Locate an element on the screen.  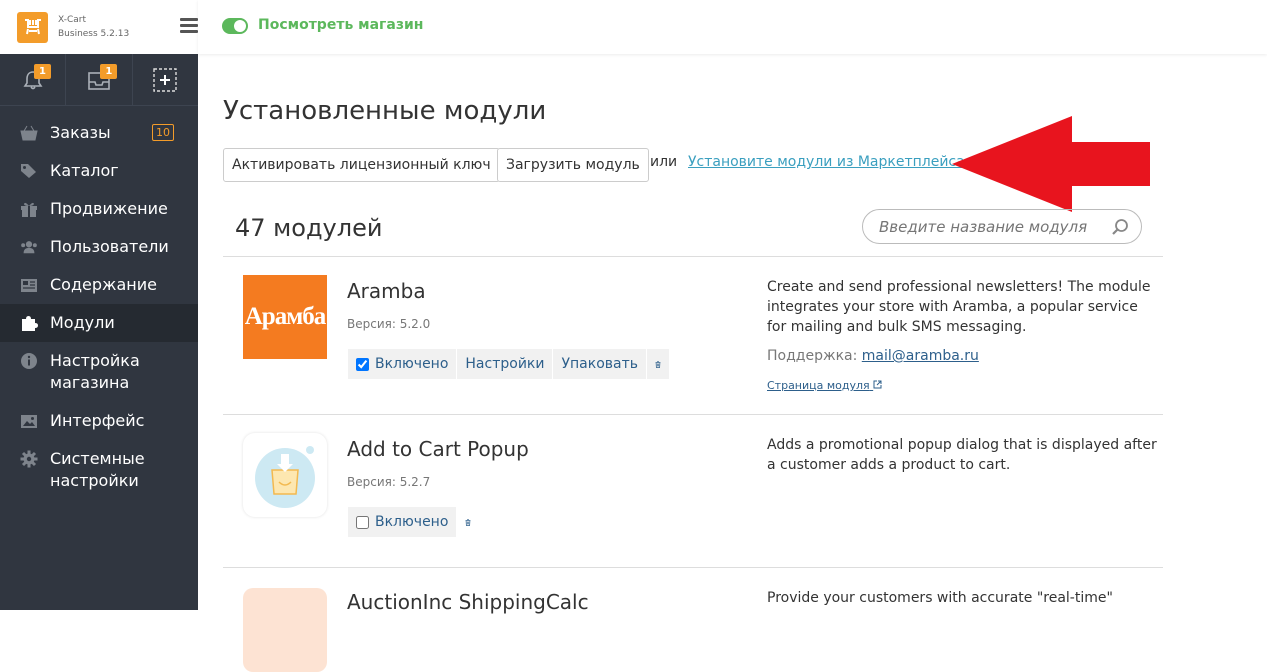
sidebar-item-promotion: Продвижение is located at coordinates (99, 209).